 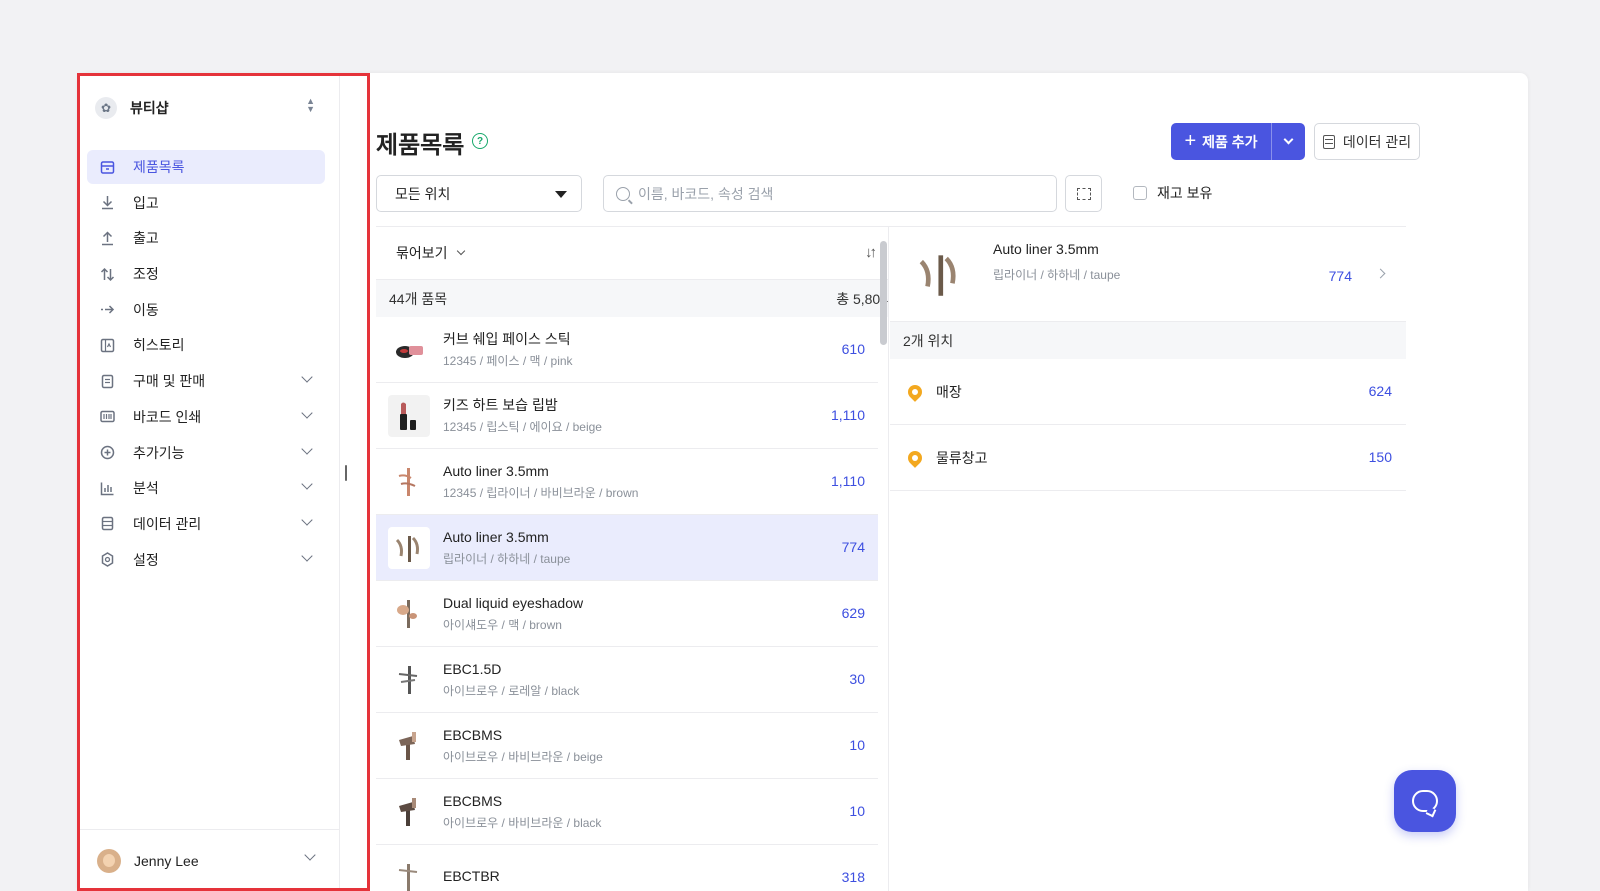 What do you see at coordinates (146, 309) in the screenshot?
I see `sidebar-item-label: 이동` at bounding box center [146, 309].